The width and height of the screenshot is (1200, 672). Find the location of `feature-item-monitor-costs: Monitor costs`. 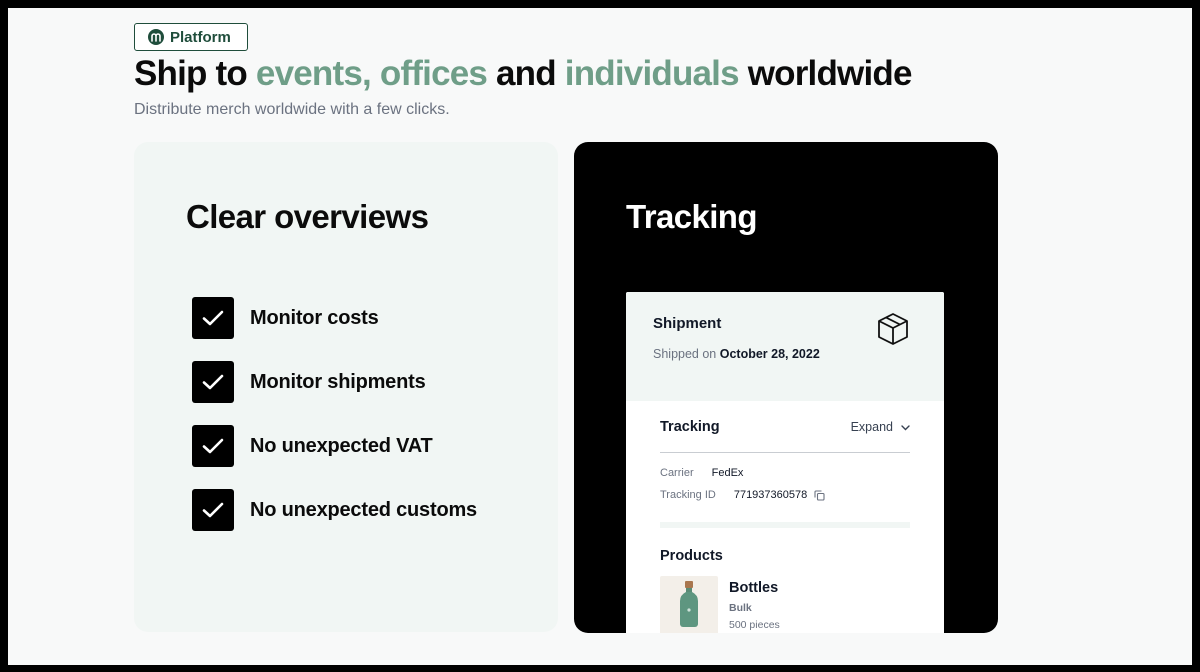

feature-item-monitor-costs: Monitor costs is located at coordinates (334, 318).